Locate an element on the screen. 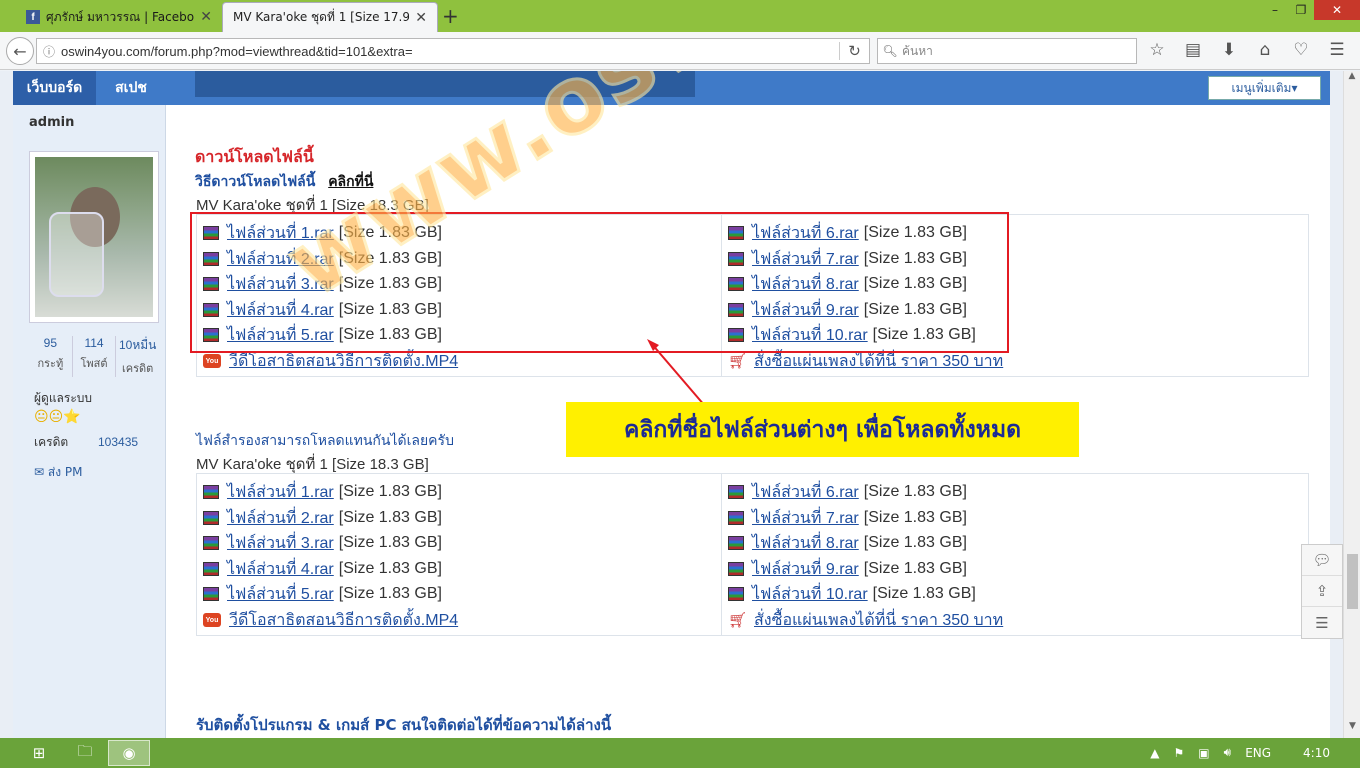  comment-icon: 💬︎ is located at coordinates (1322, 560).